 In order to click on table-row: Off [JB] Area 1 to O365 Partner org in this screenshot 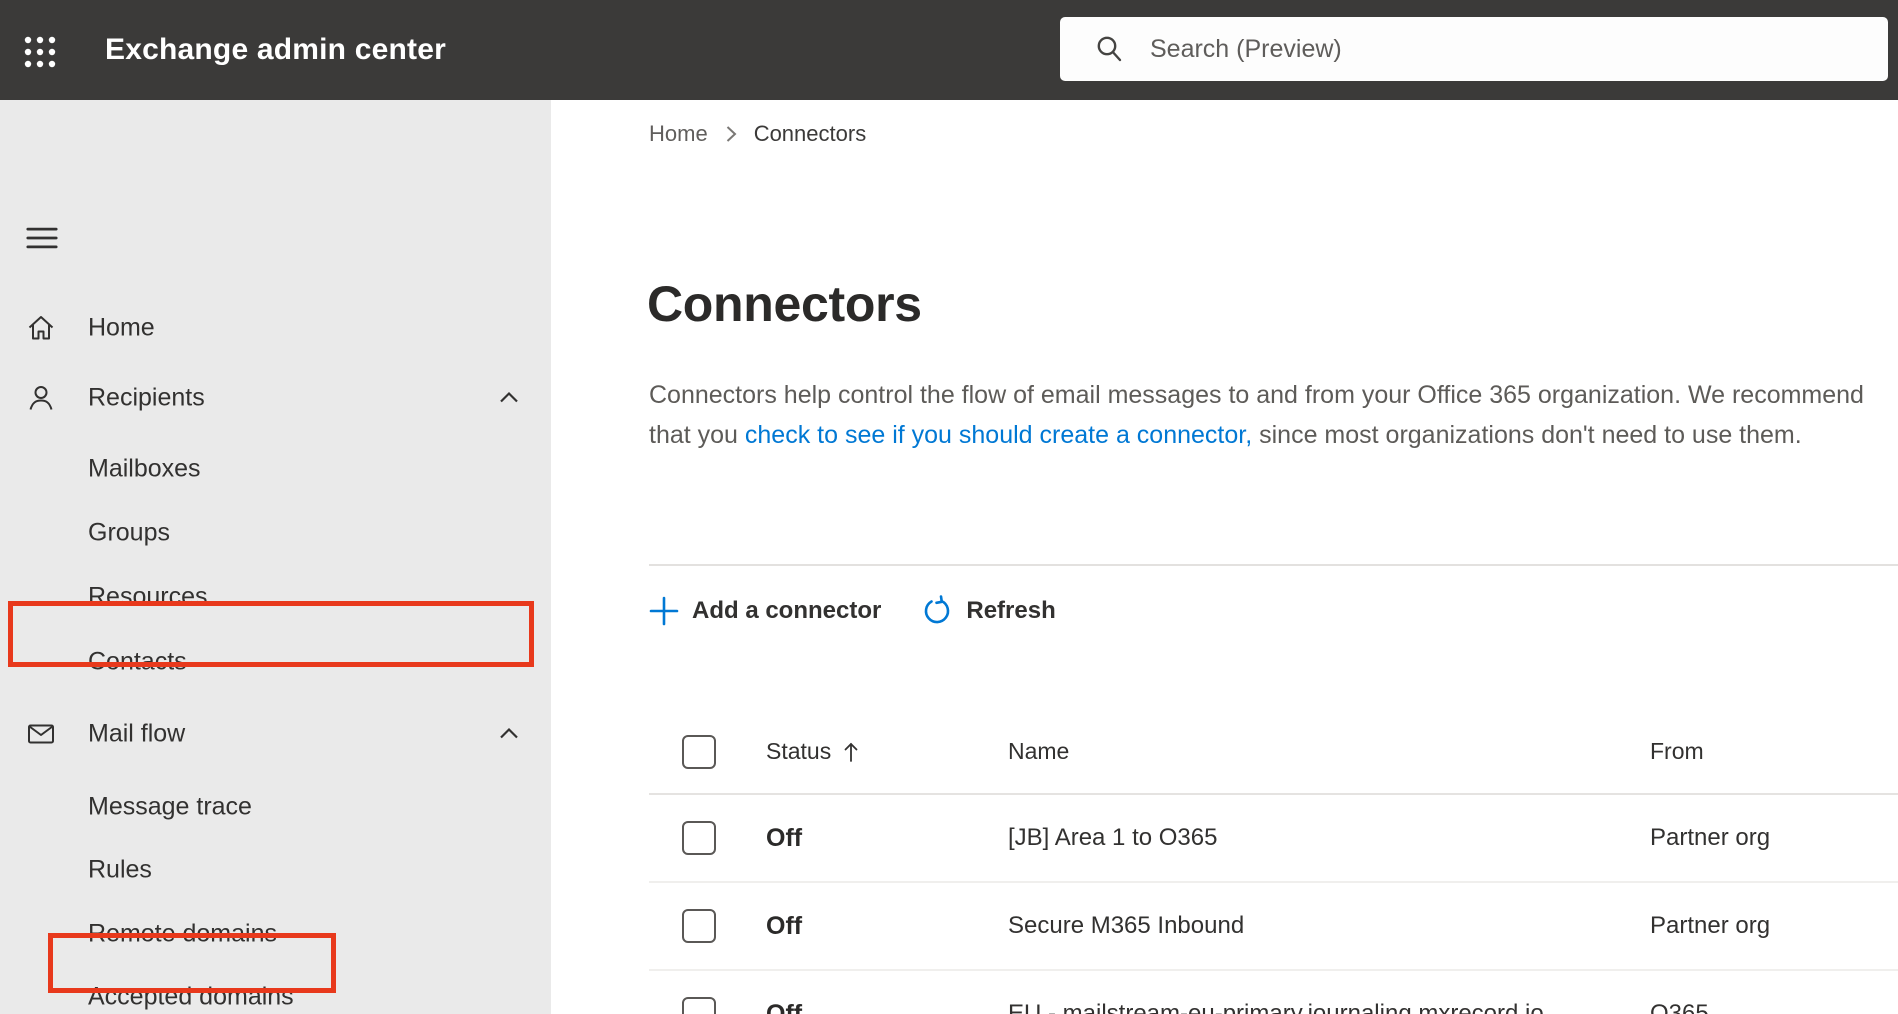, I will do `click(1273, 839)`.